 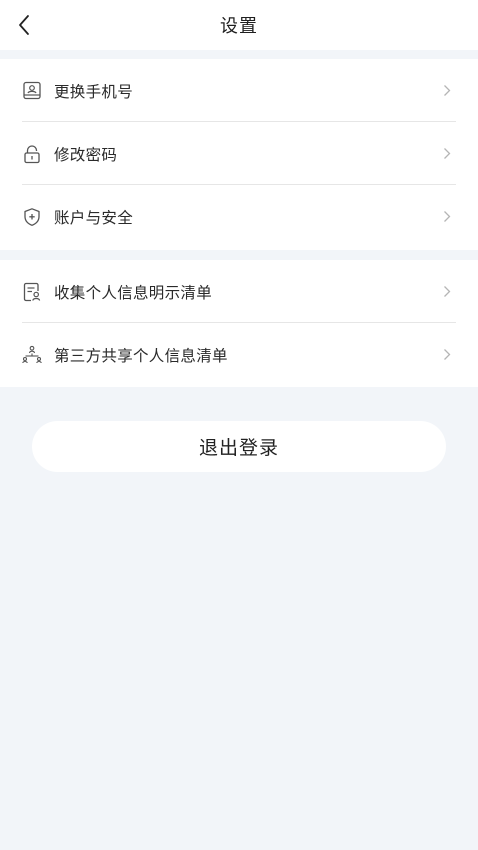 What do you see at coordinates (94, 217) in the screenshot?
I see `account-security-label: 账户与安全` at bounding box center [94, 217].